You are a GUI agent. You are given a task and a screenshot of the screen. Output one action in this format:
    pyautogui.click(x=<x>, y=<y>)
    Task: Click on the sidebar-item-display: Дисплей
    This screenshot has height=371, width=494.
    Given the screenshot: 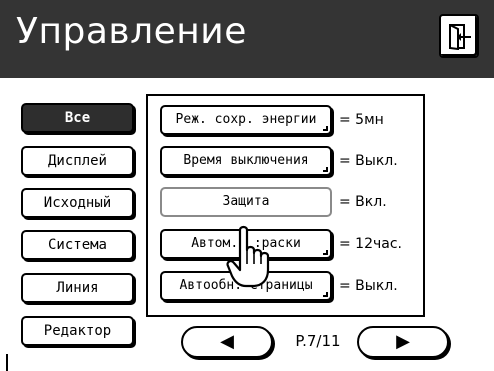 What is the action you would take?
    pyautogui.click(x=77, y=161)
    